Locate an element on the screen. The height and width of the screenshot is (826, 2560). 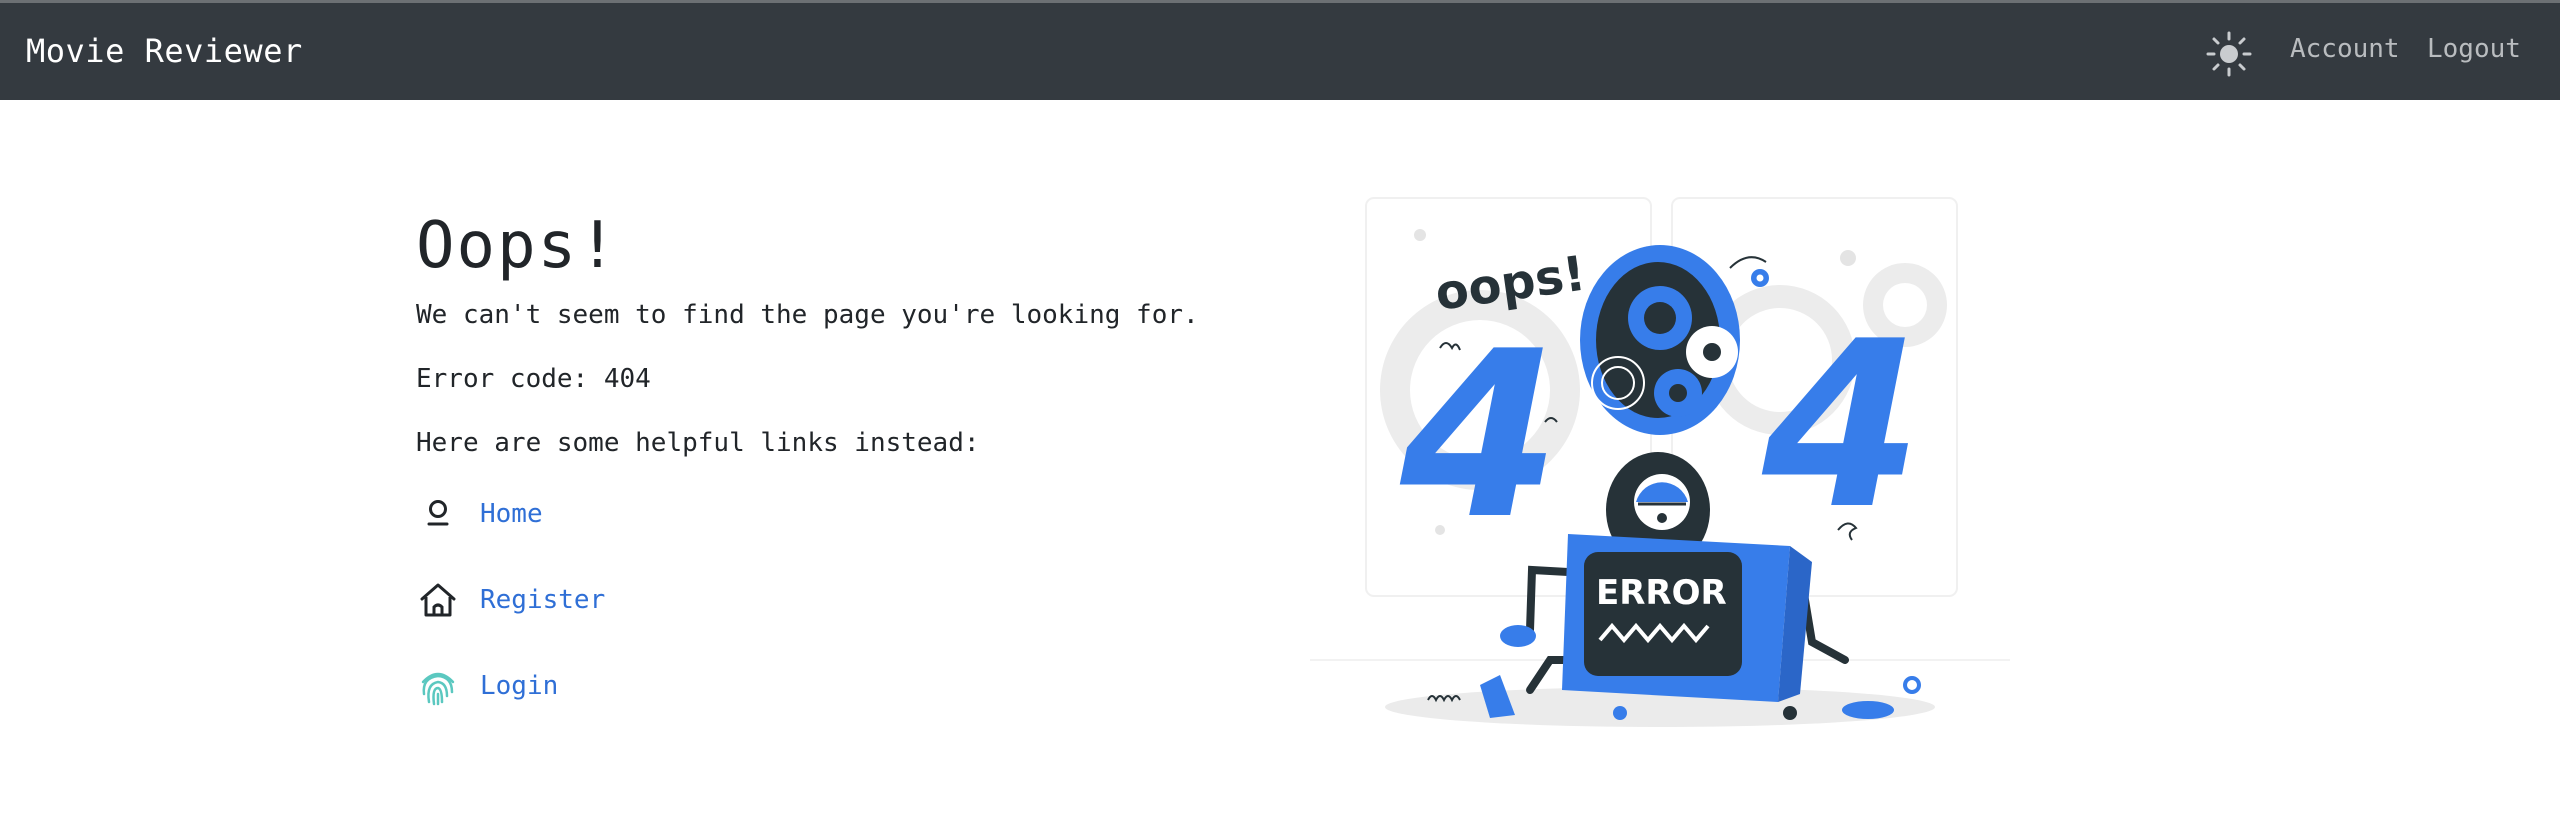
login-link-row: Login is located at coordinates (487, 686).